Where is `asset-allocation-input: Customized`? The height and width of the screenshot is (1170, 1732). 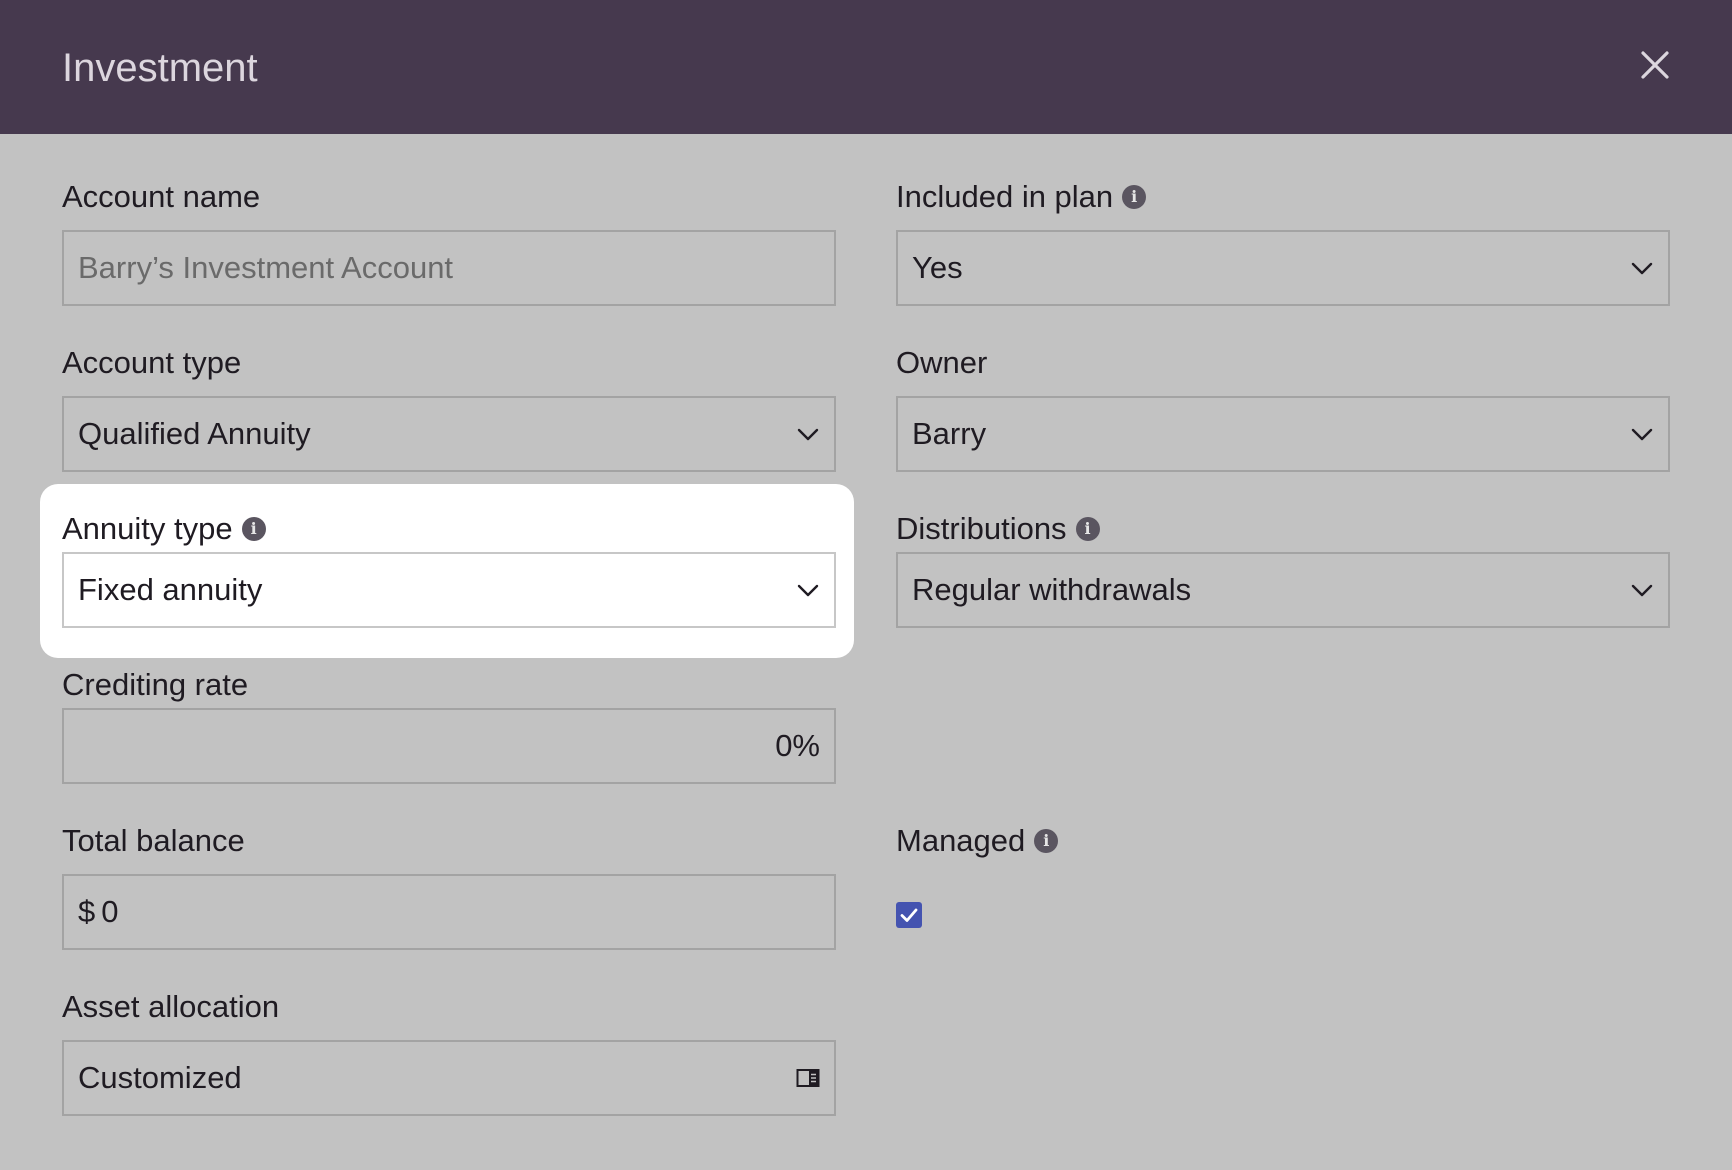
asset-allocation-input: Customized is located at coordinates (449, 1078).